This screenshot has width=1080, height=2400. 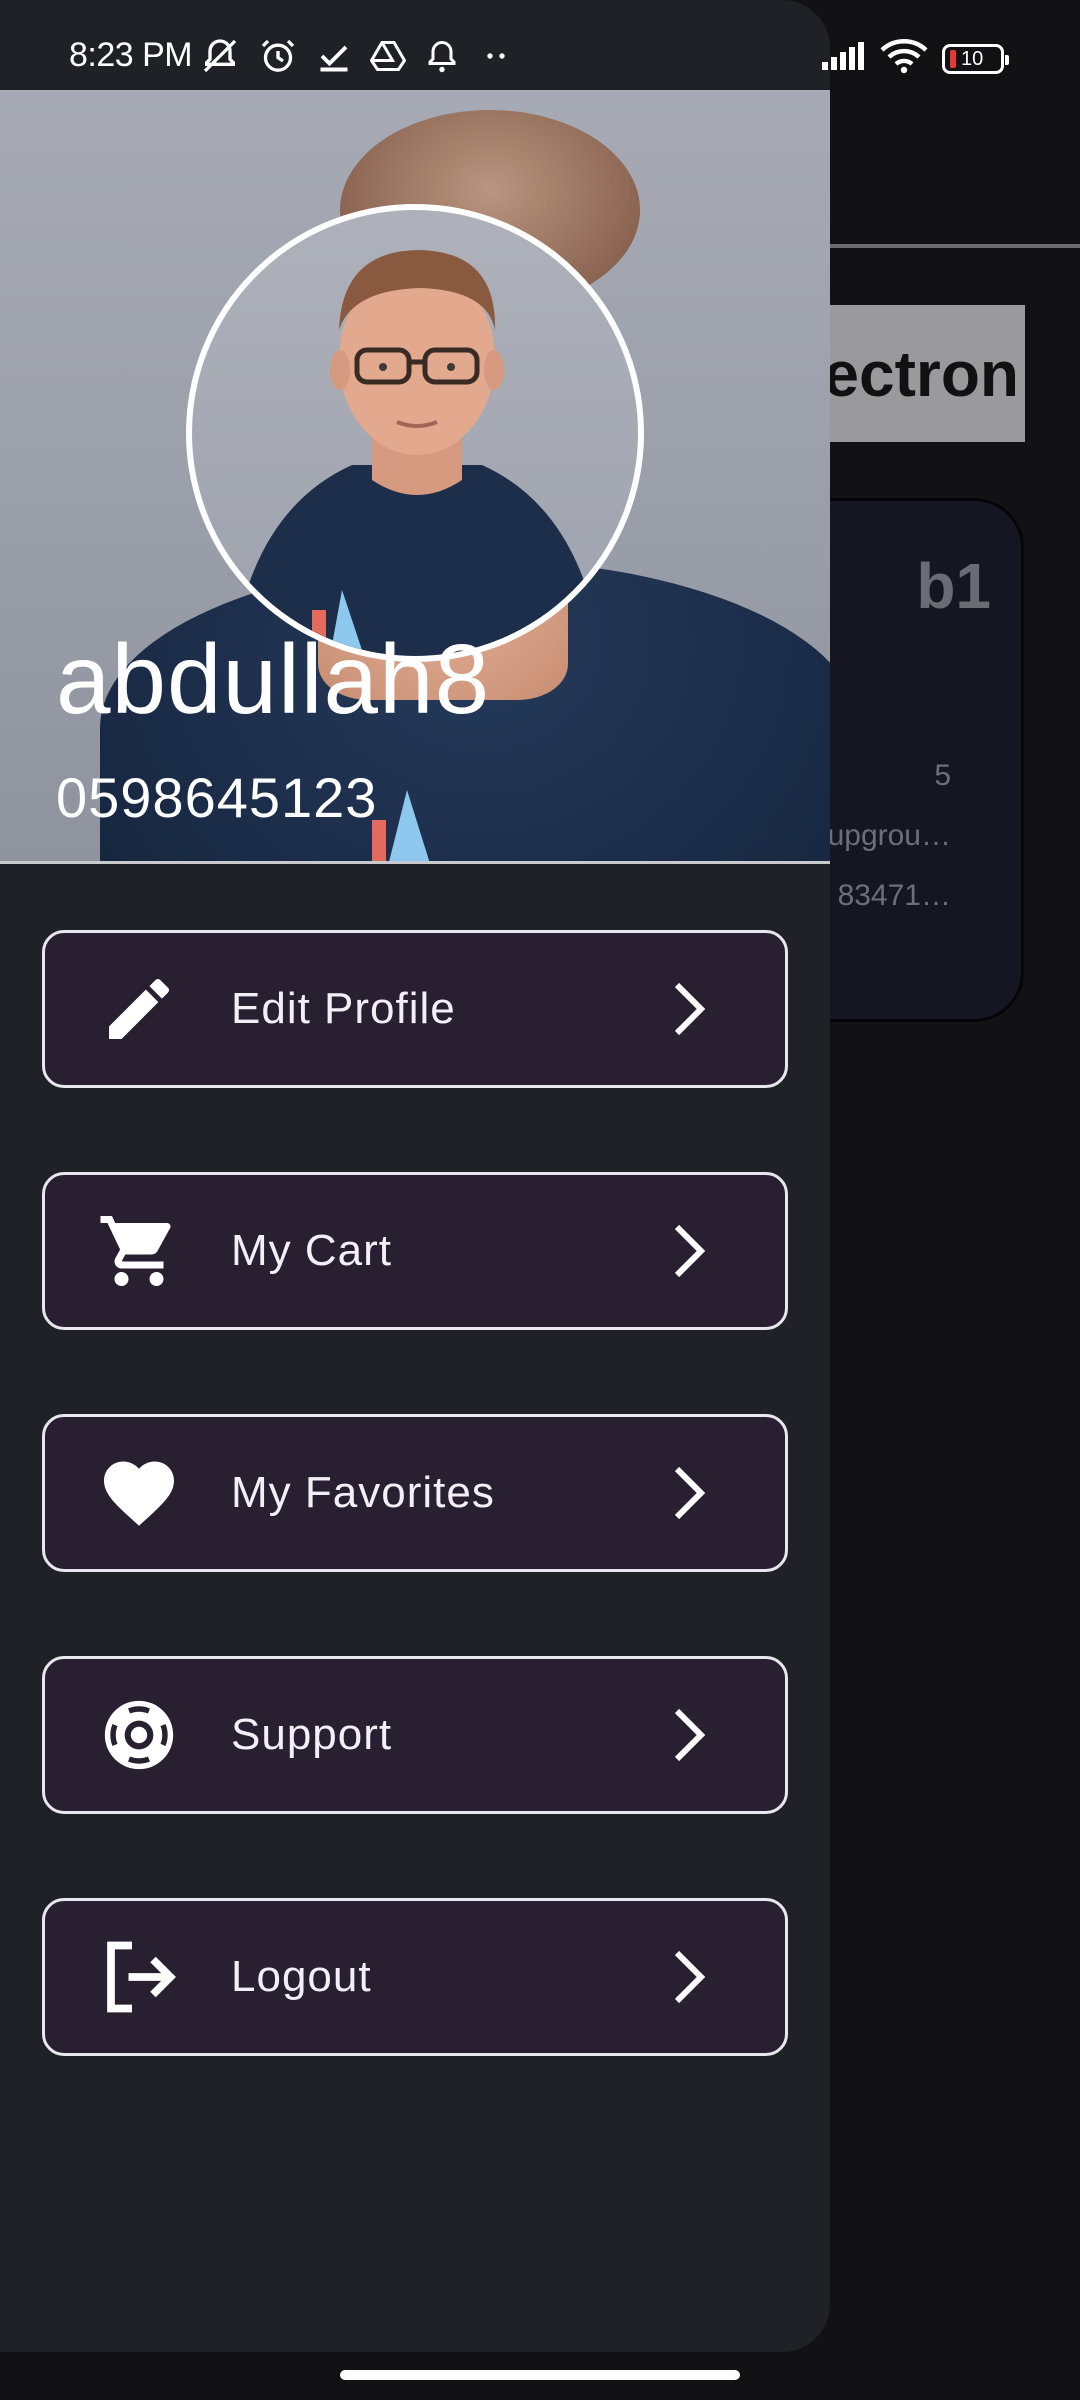 I want to click on cart-icon, so click(x=139, y=1251).